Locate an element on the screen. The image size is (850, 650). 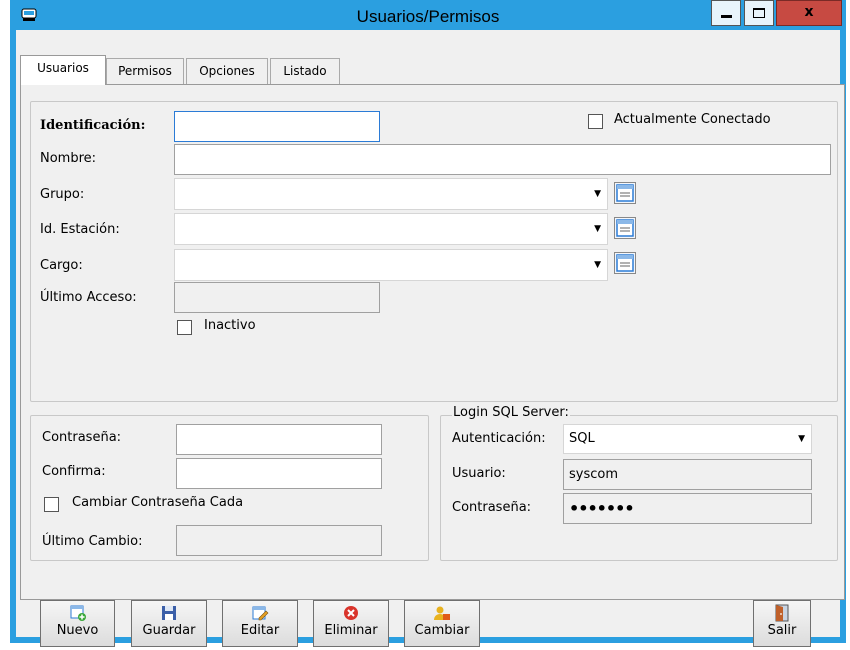
sql-password-field: ••••••• is located at coordinates (687, 508).